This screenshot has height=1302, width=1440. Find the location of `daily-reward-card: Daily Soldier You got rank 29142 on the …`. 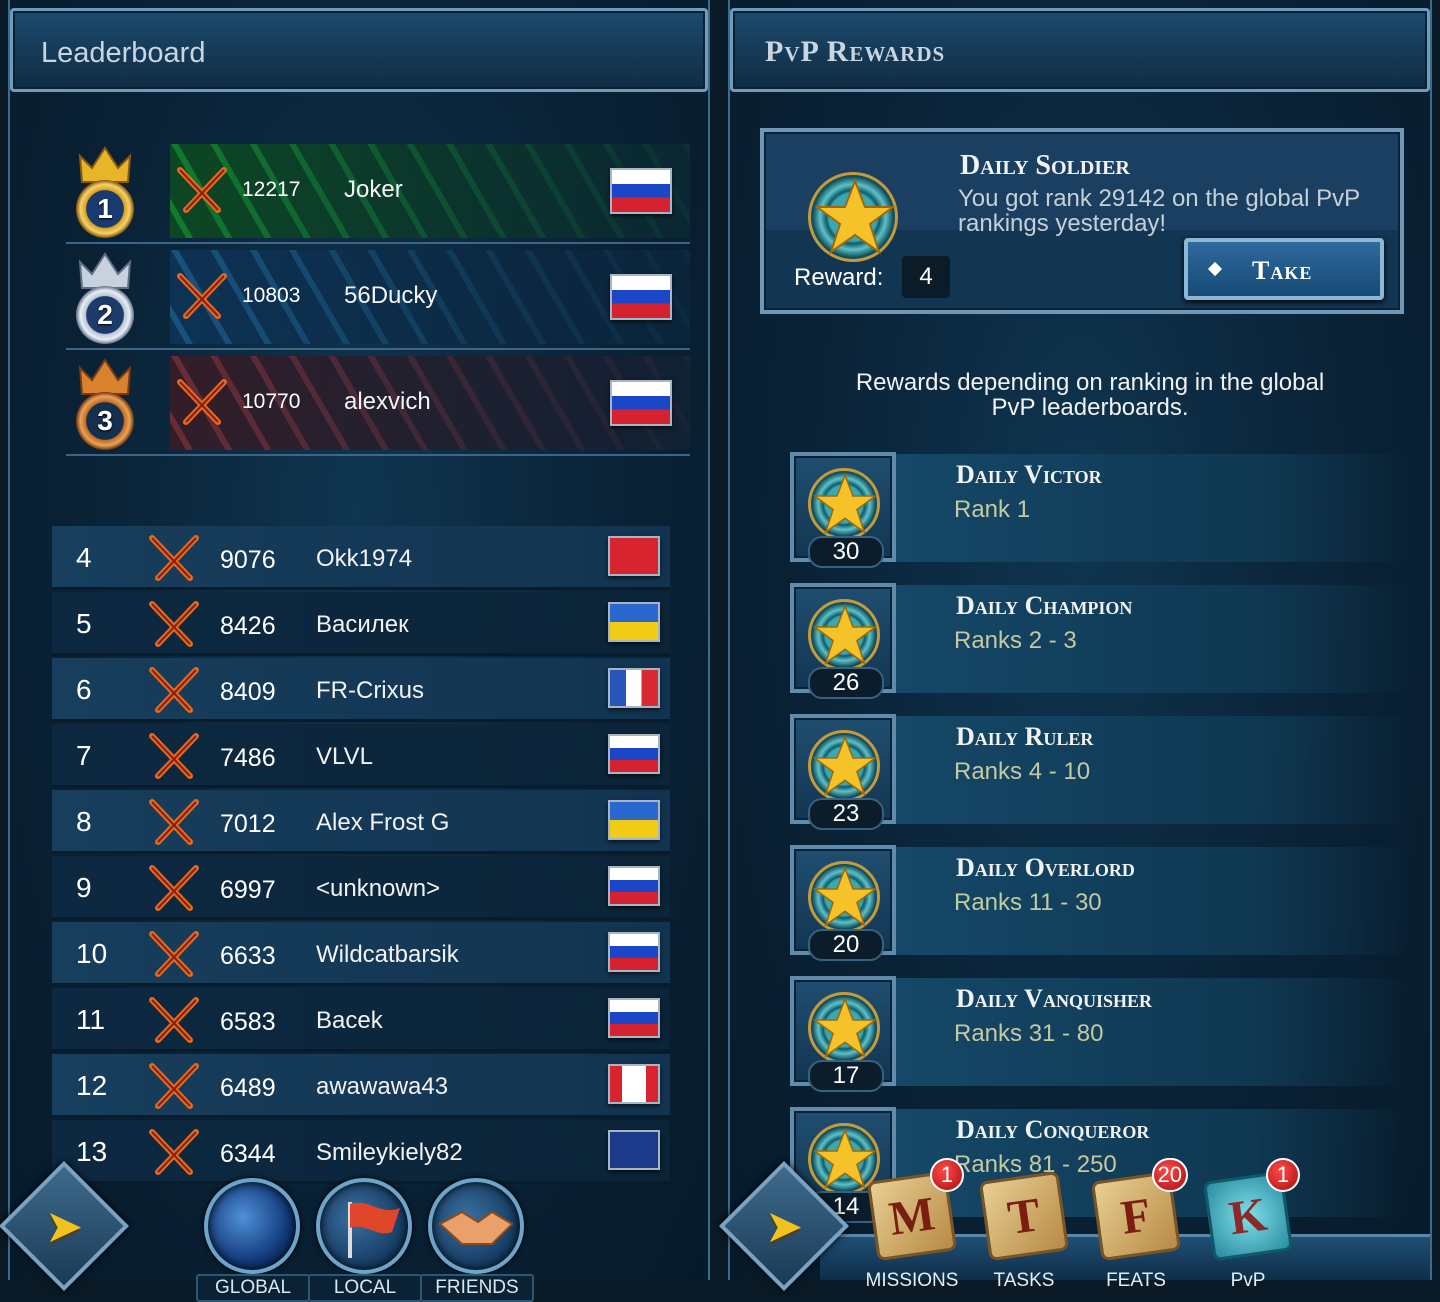

daily-reward-card: Daily Soldier You got rank 29142 on the … is located at coordinates (1082, 221).